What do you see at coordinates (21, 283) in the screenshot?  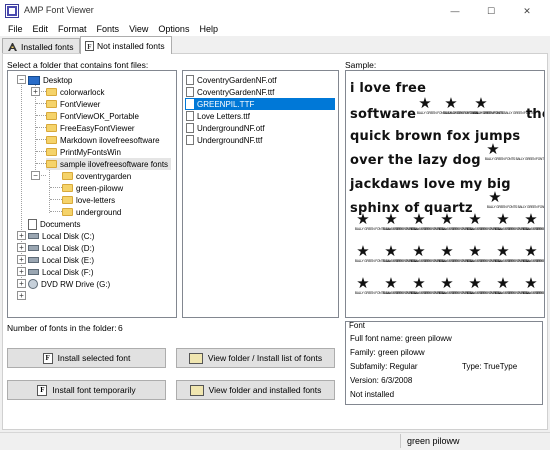 I see `expander-local-disk-f: +` at bounding box center [21, 283].